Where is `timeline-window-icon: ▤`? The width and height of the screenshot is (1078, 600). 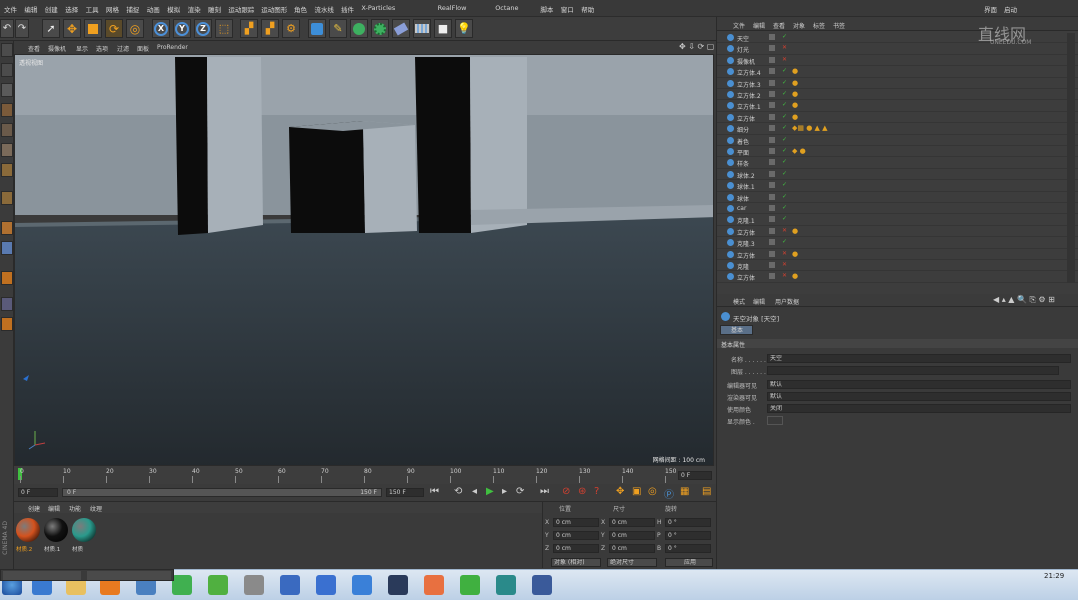
timeline-window-icon: ▤ is located at coordinates (706, 491).